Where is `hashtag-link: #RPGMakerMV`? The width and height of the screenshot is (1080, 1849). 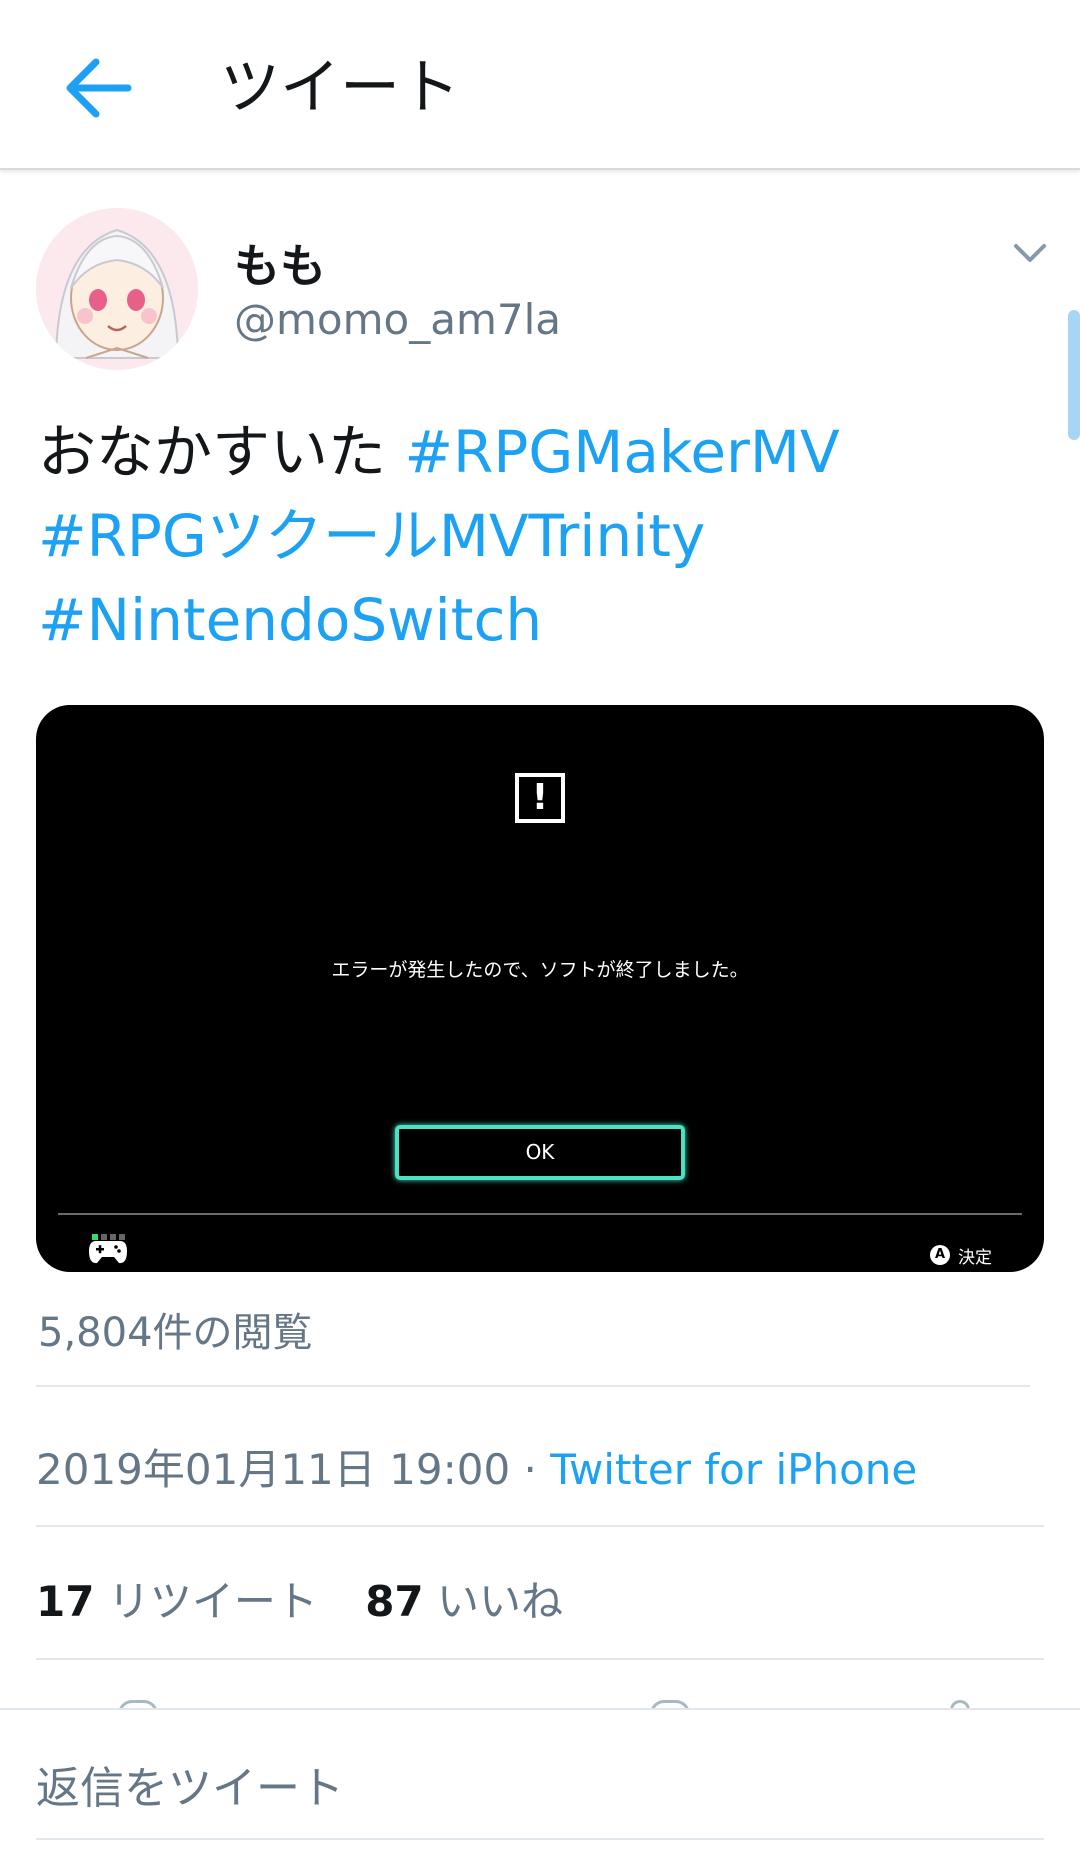
hashtag-link: #RPGMakerMV is located at coordinates (621, 452).